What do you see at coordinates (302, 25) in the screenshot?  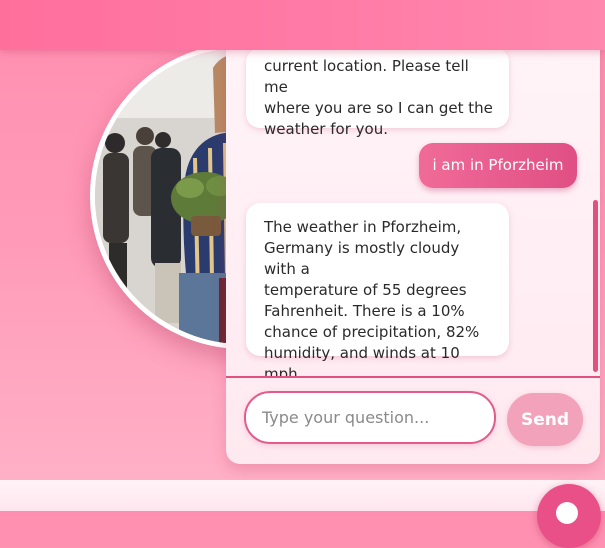 I see `top-header-bar` at bounding box center [302, 25].